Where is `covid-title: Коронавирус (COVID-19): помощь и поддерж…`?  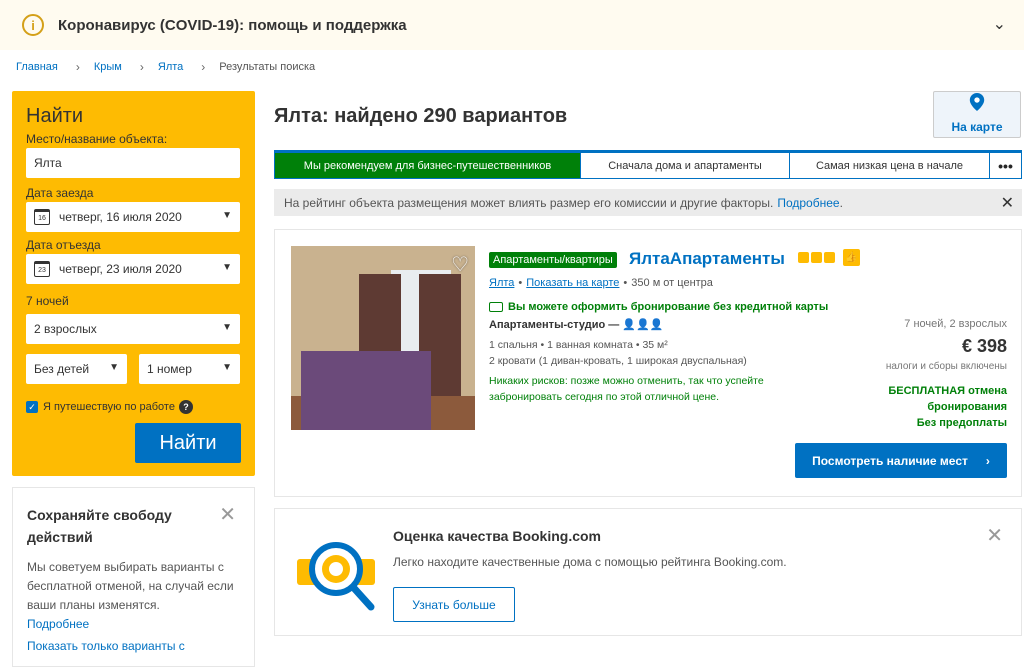 covid-title: Коронавирус (COVID-19): помощь и поддерж… is located at coordinates (232, 25).